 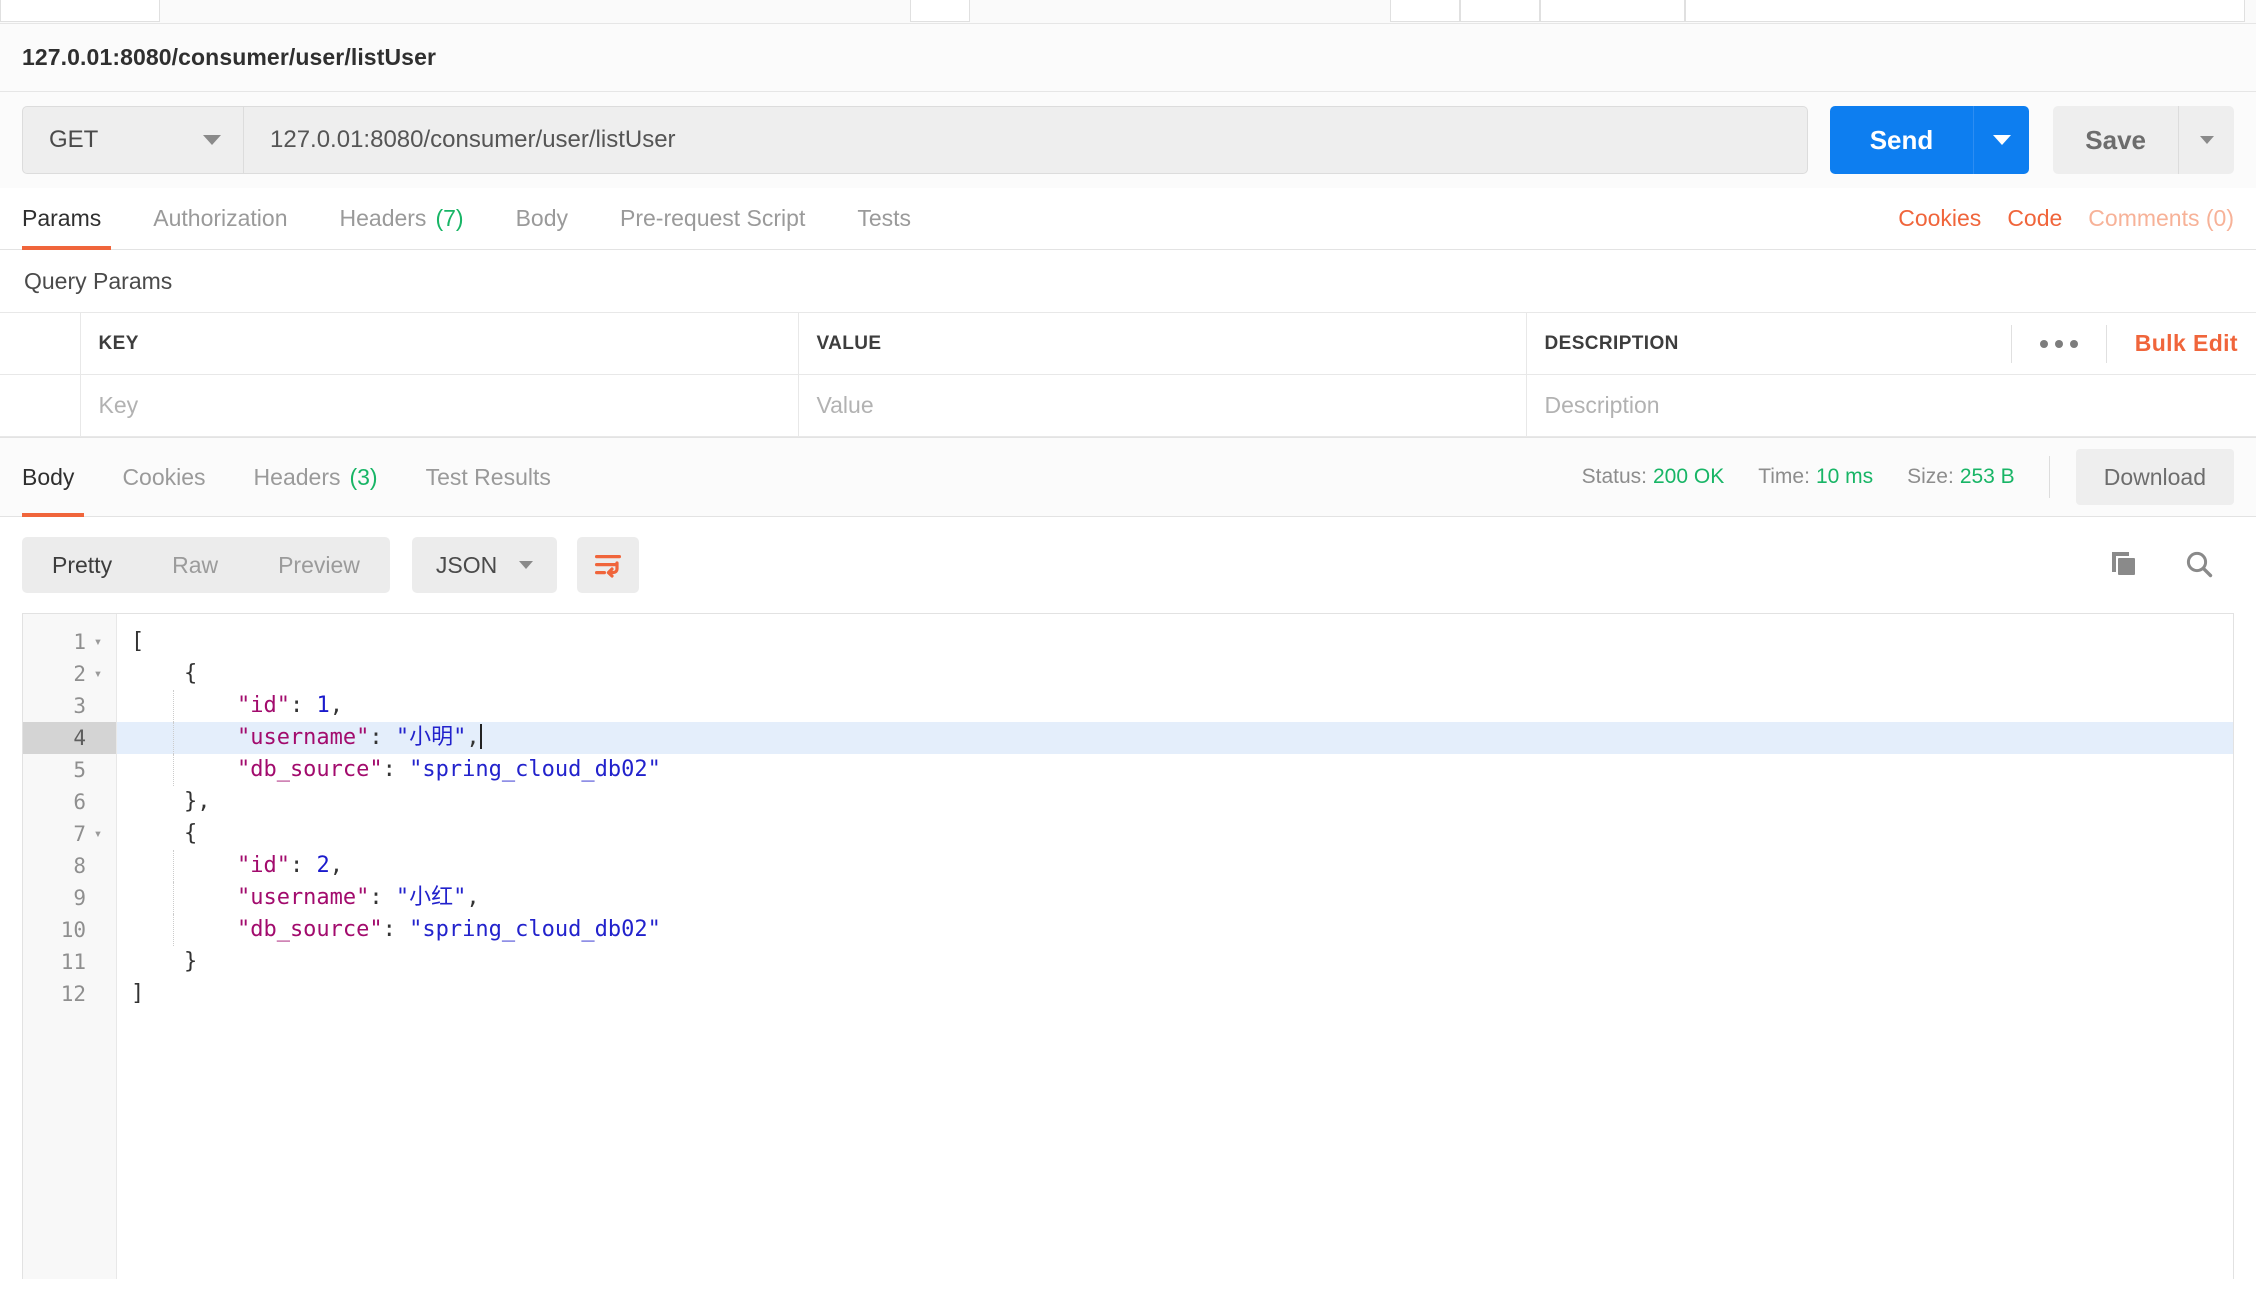 I want to click on response-body-toolbar: Pretty Raw Preview JSON, so click(x=1128, y=565).